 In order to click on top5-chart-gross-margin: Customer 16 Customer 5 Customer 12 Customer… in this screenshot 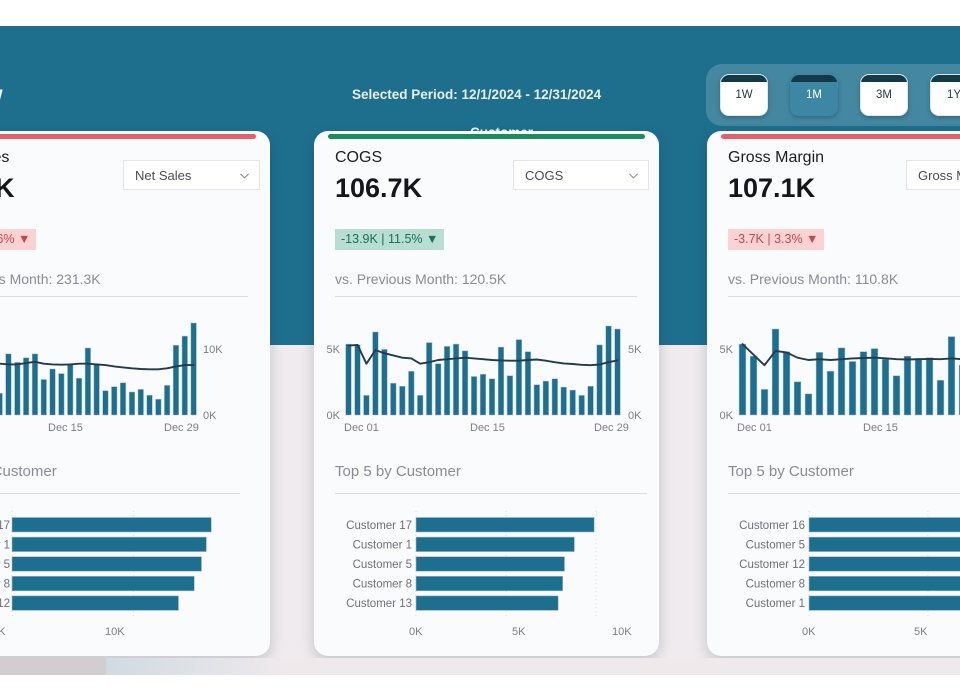, I will do `click(838, 573)`.